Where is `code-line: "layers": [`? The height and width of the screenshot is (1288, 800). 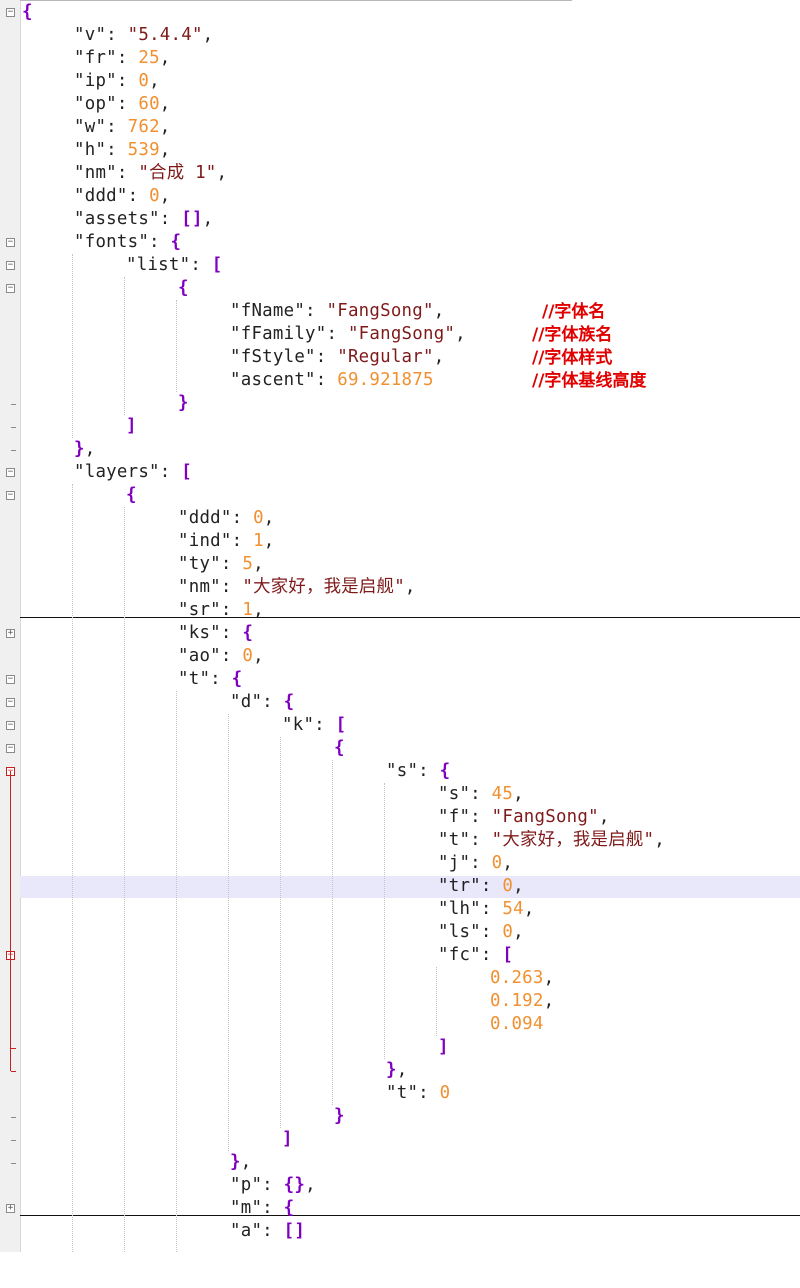
code-line: "layers": [ is located at coordinates (133, 472).